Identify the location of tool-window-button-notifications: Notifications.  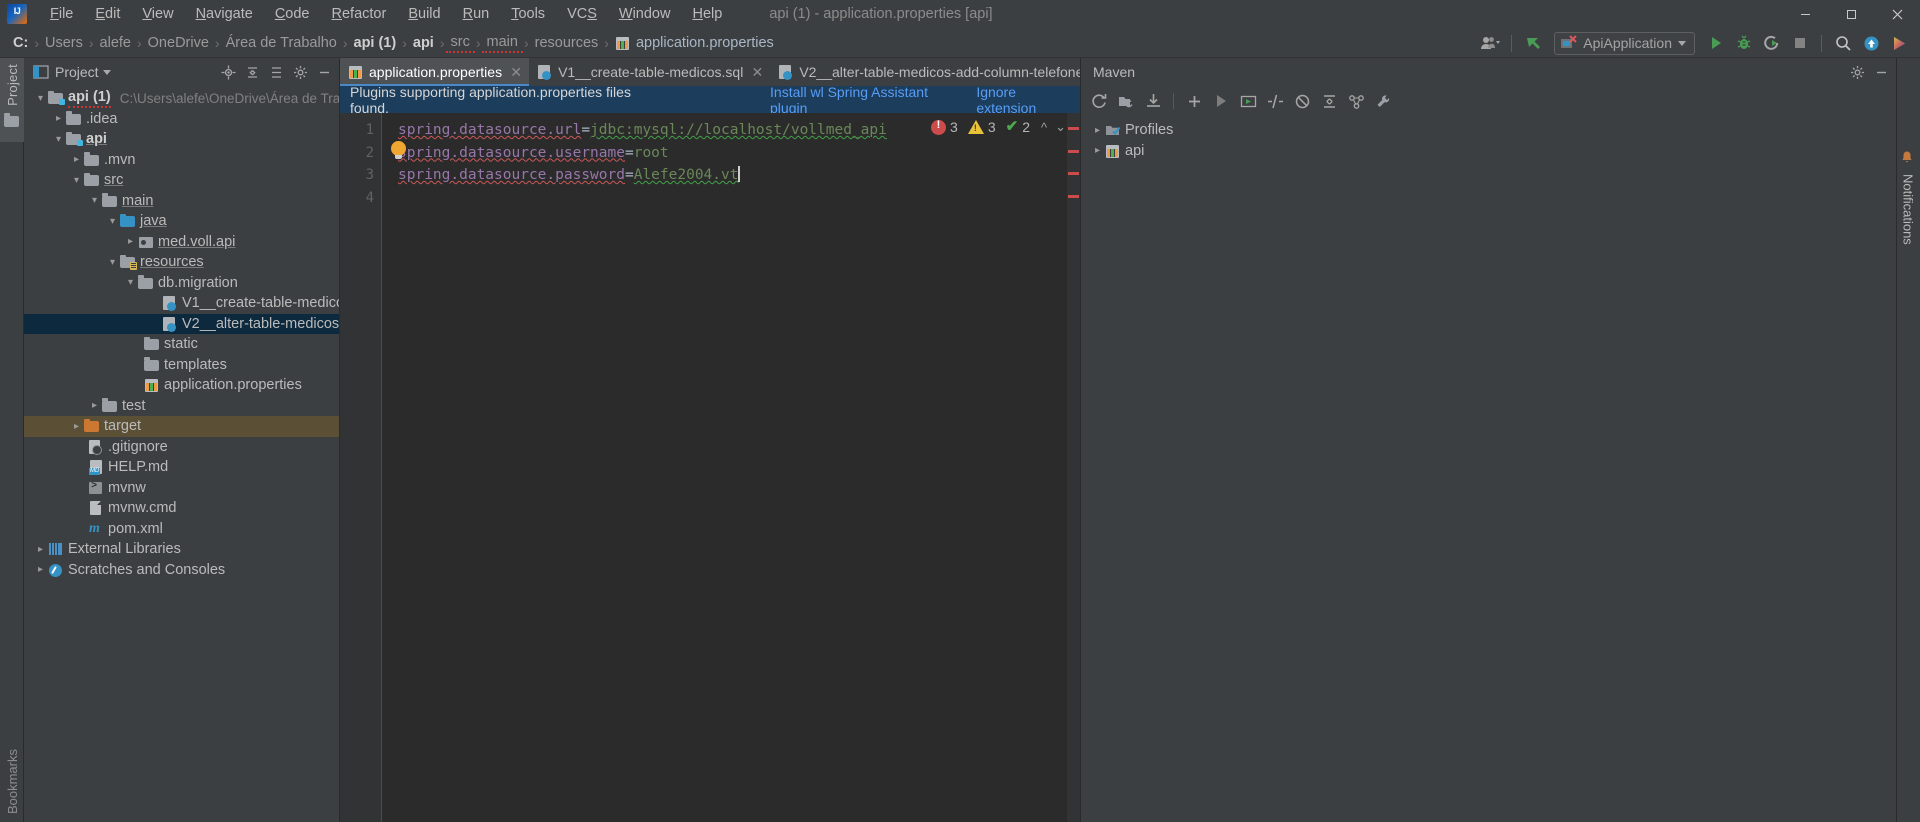
(1908, 202).